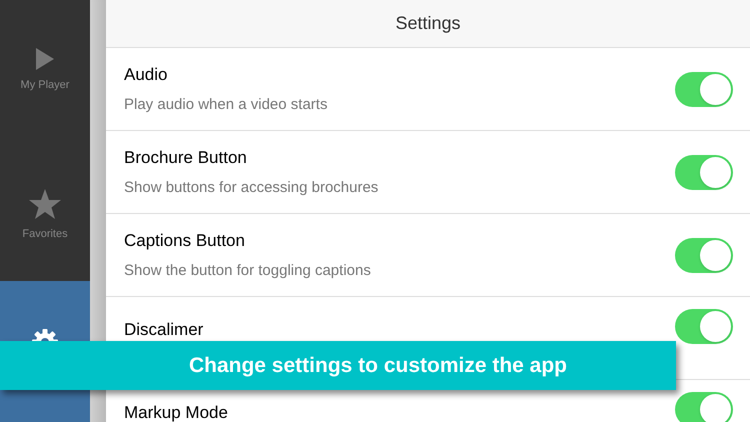  I want to click on screen-title: Settings, so click(428, 23).